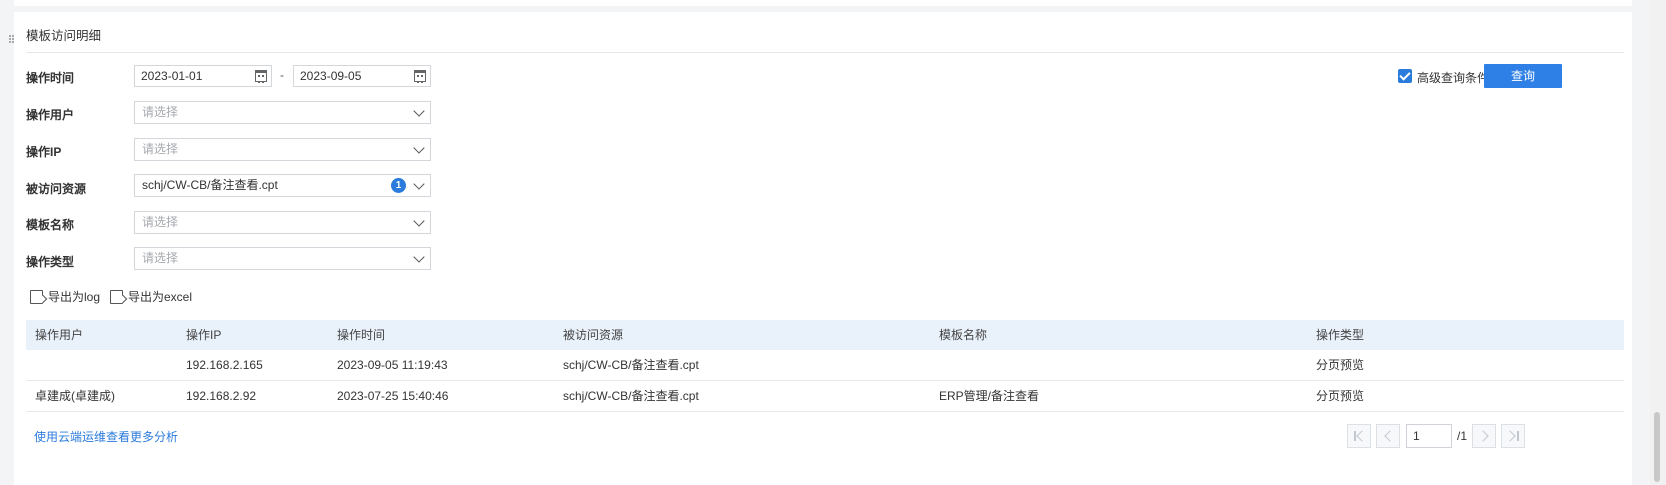  Describe the element at coordinates (1657, 447) in the screenshot. I see `scrollbar-thumb` at that location.